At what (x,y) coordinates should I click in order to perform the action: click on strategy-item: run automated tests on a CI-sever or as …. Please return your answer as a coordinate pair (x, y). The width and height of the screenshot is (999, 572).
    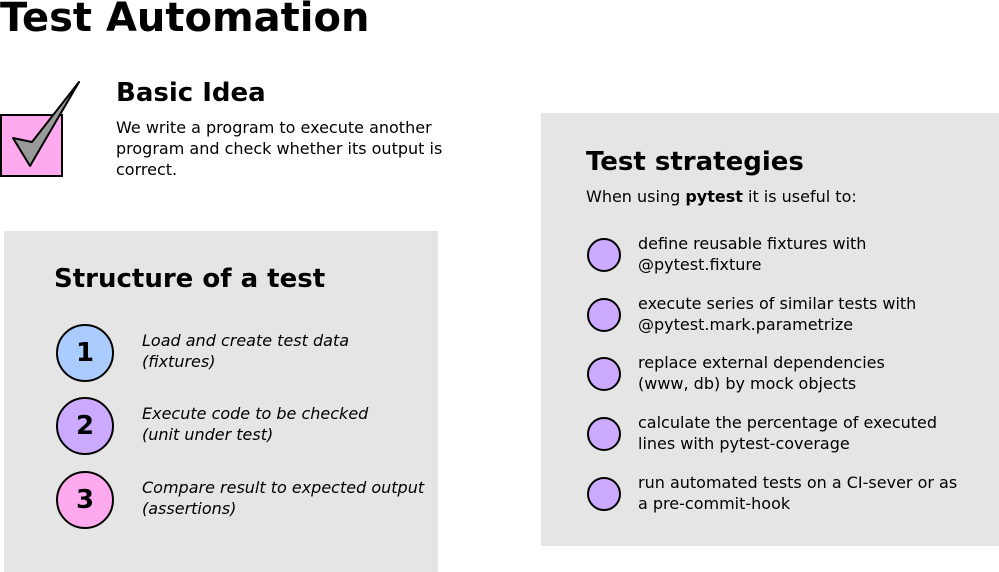
    Looking at the image, I should click on (787, 495).